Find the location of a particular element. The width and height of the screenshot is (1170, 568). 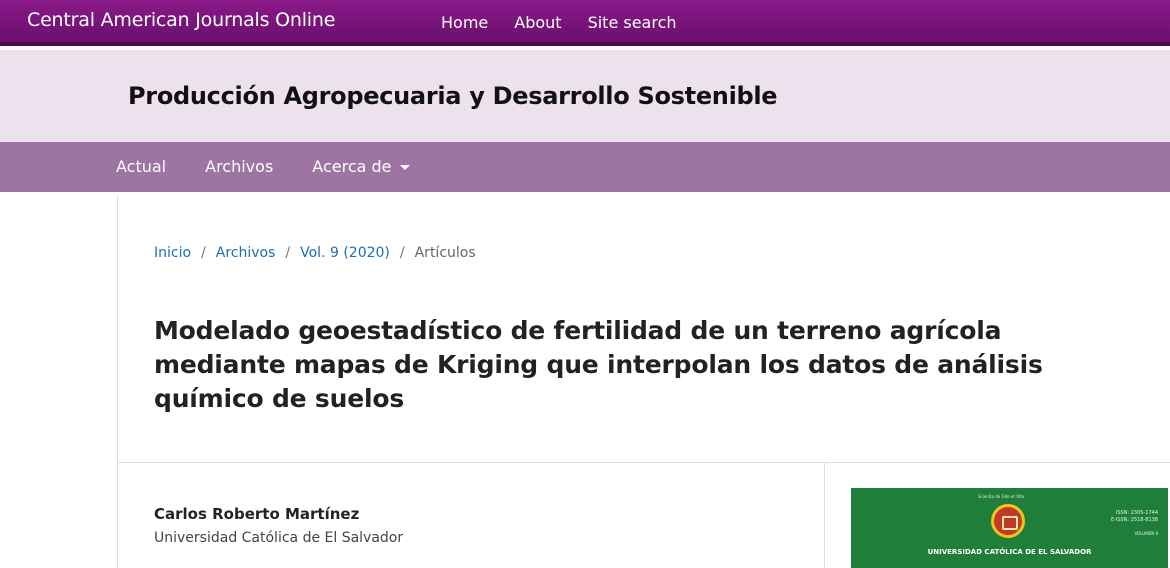

cover-motto: Scientia de Fide et Vita is located at coordinates (1001, 496).